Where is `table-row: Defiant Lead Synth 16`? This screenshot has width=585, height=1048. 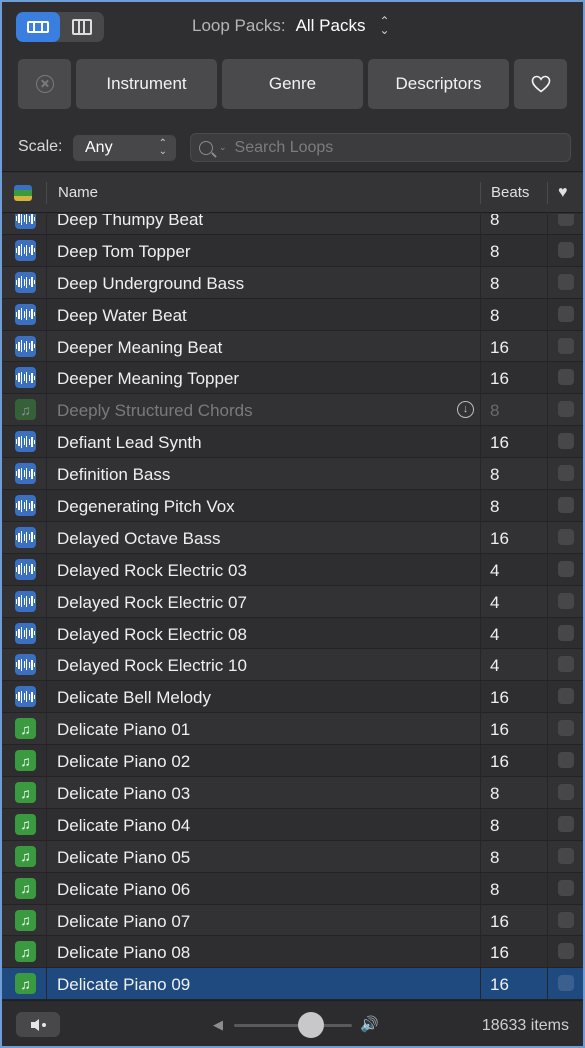 table-row: Defiant Lead Synth 16 is located at coordinates (292, 442).